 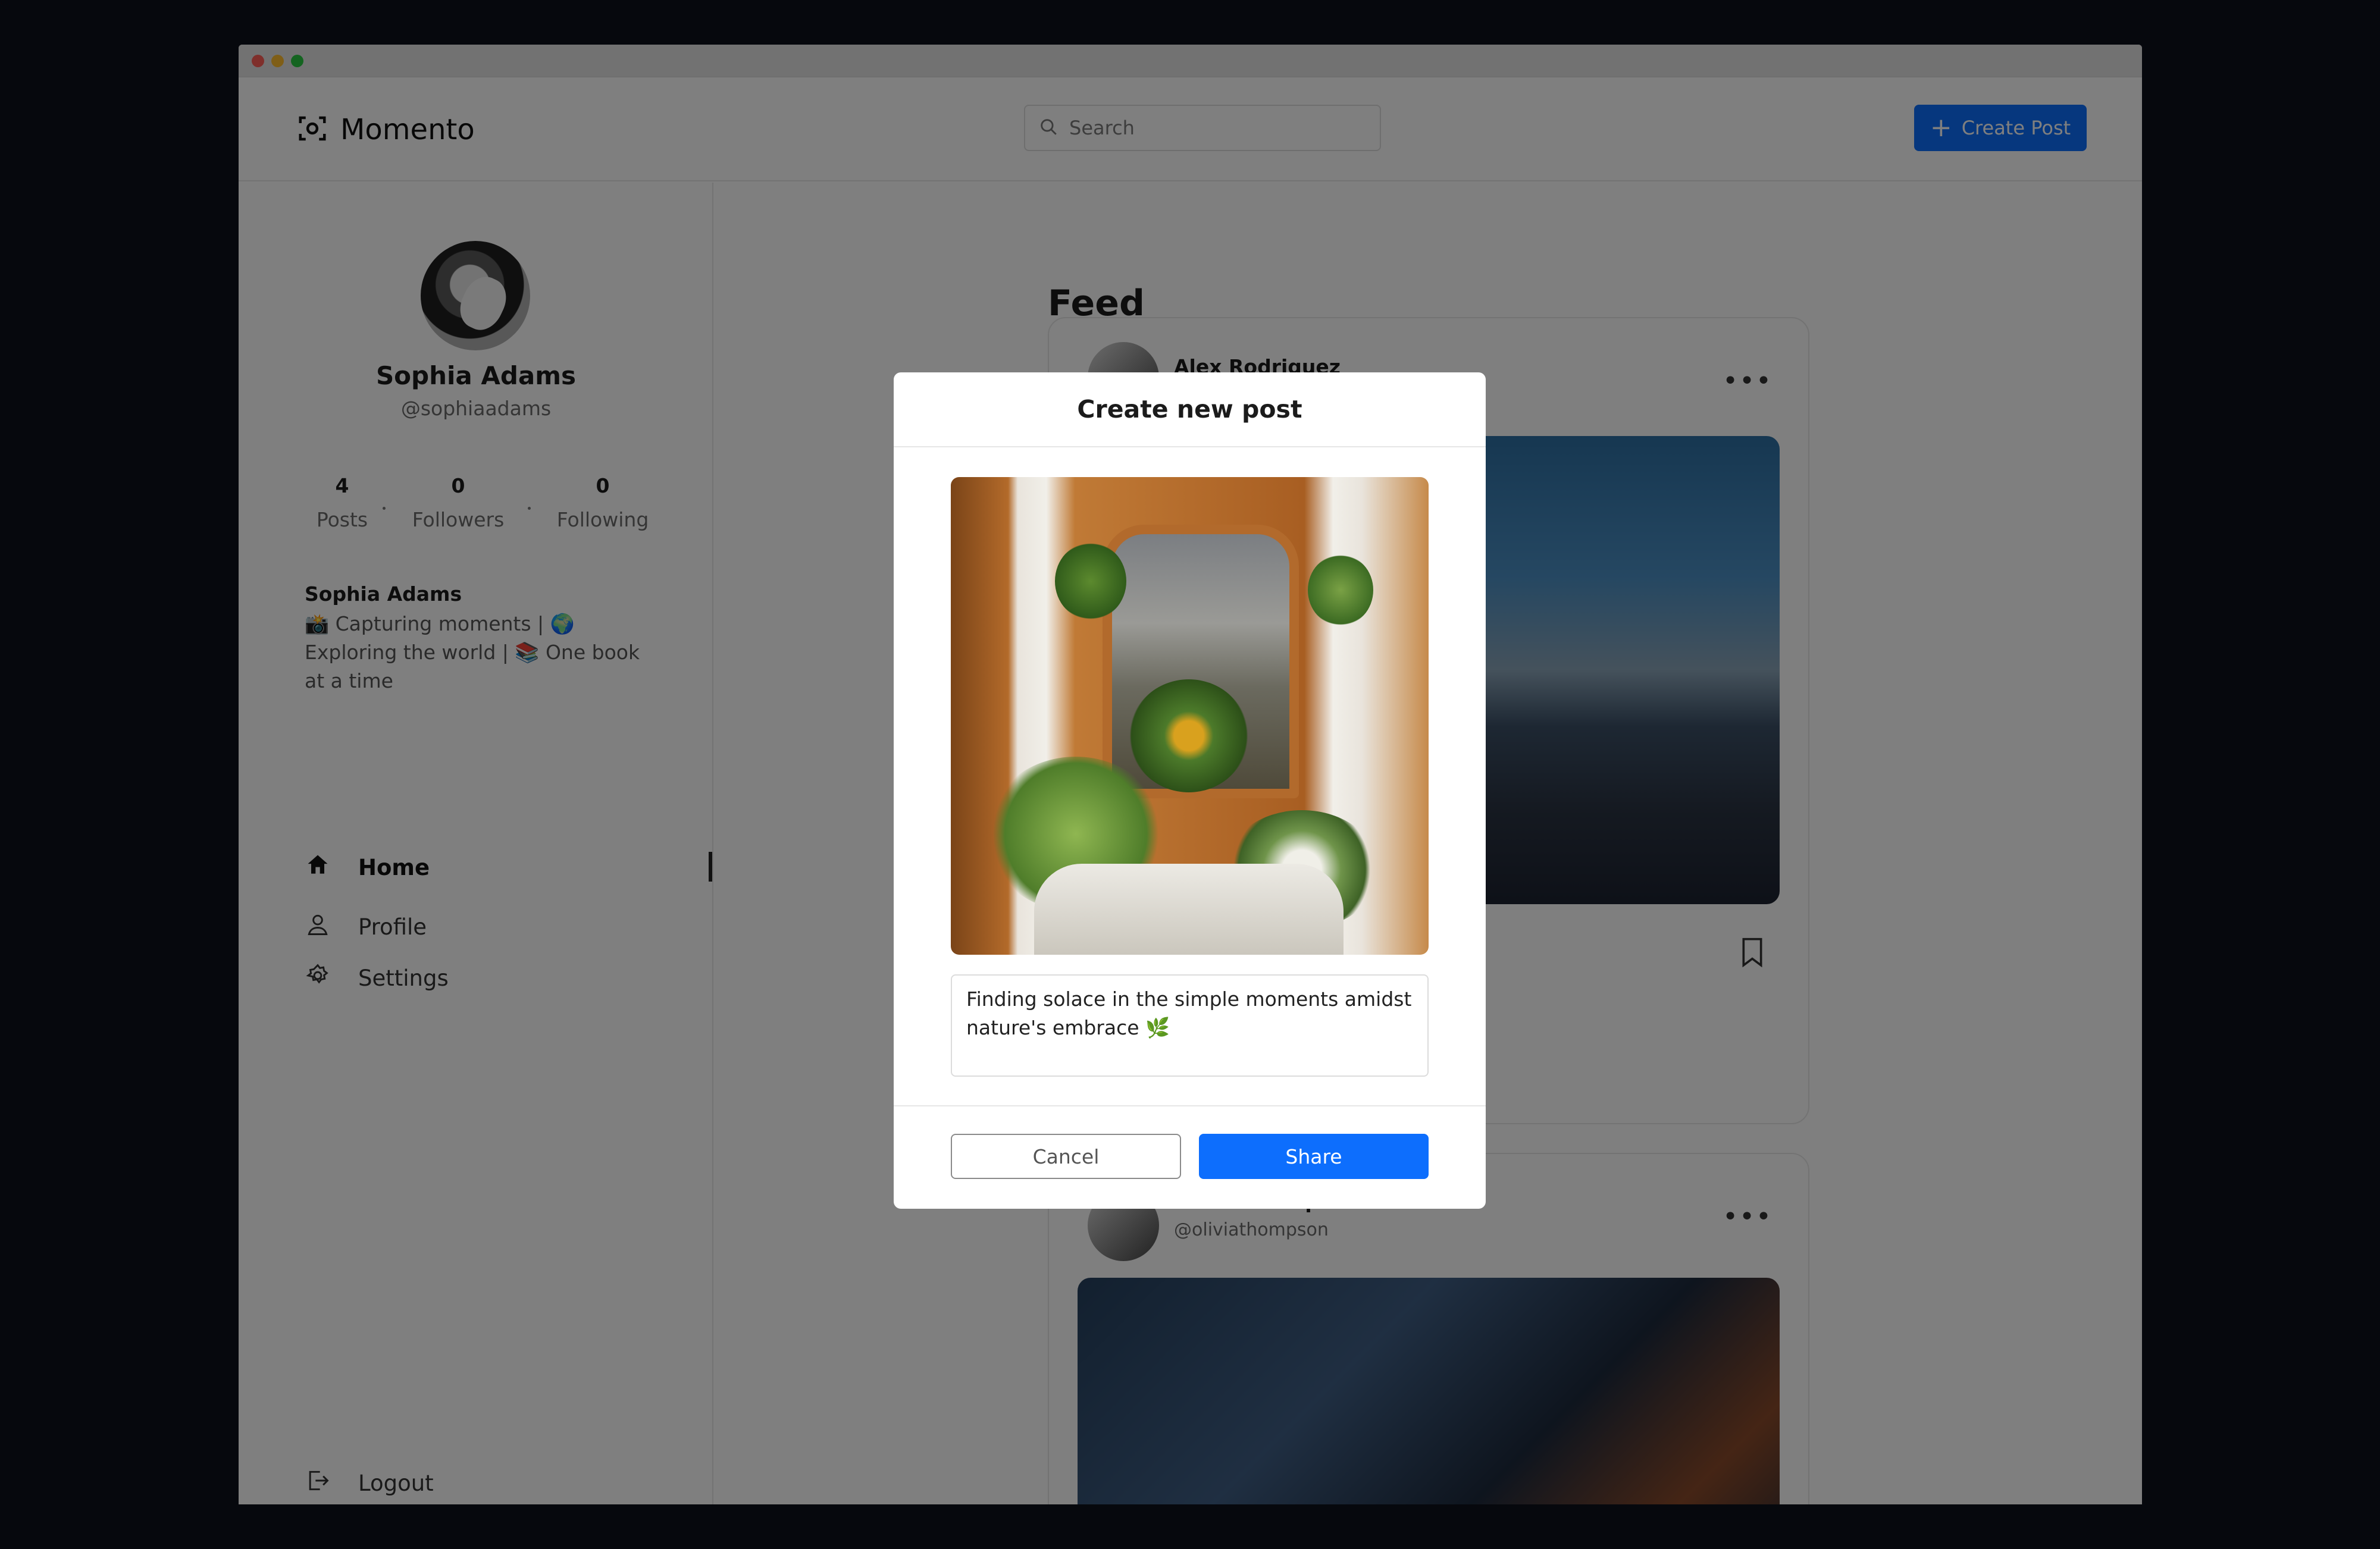 I want to click on cancel-button: Cancel, so click(x=1066, y=1156).